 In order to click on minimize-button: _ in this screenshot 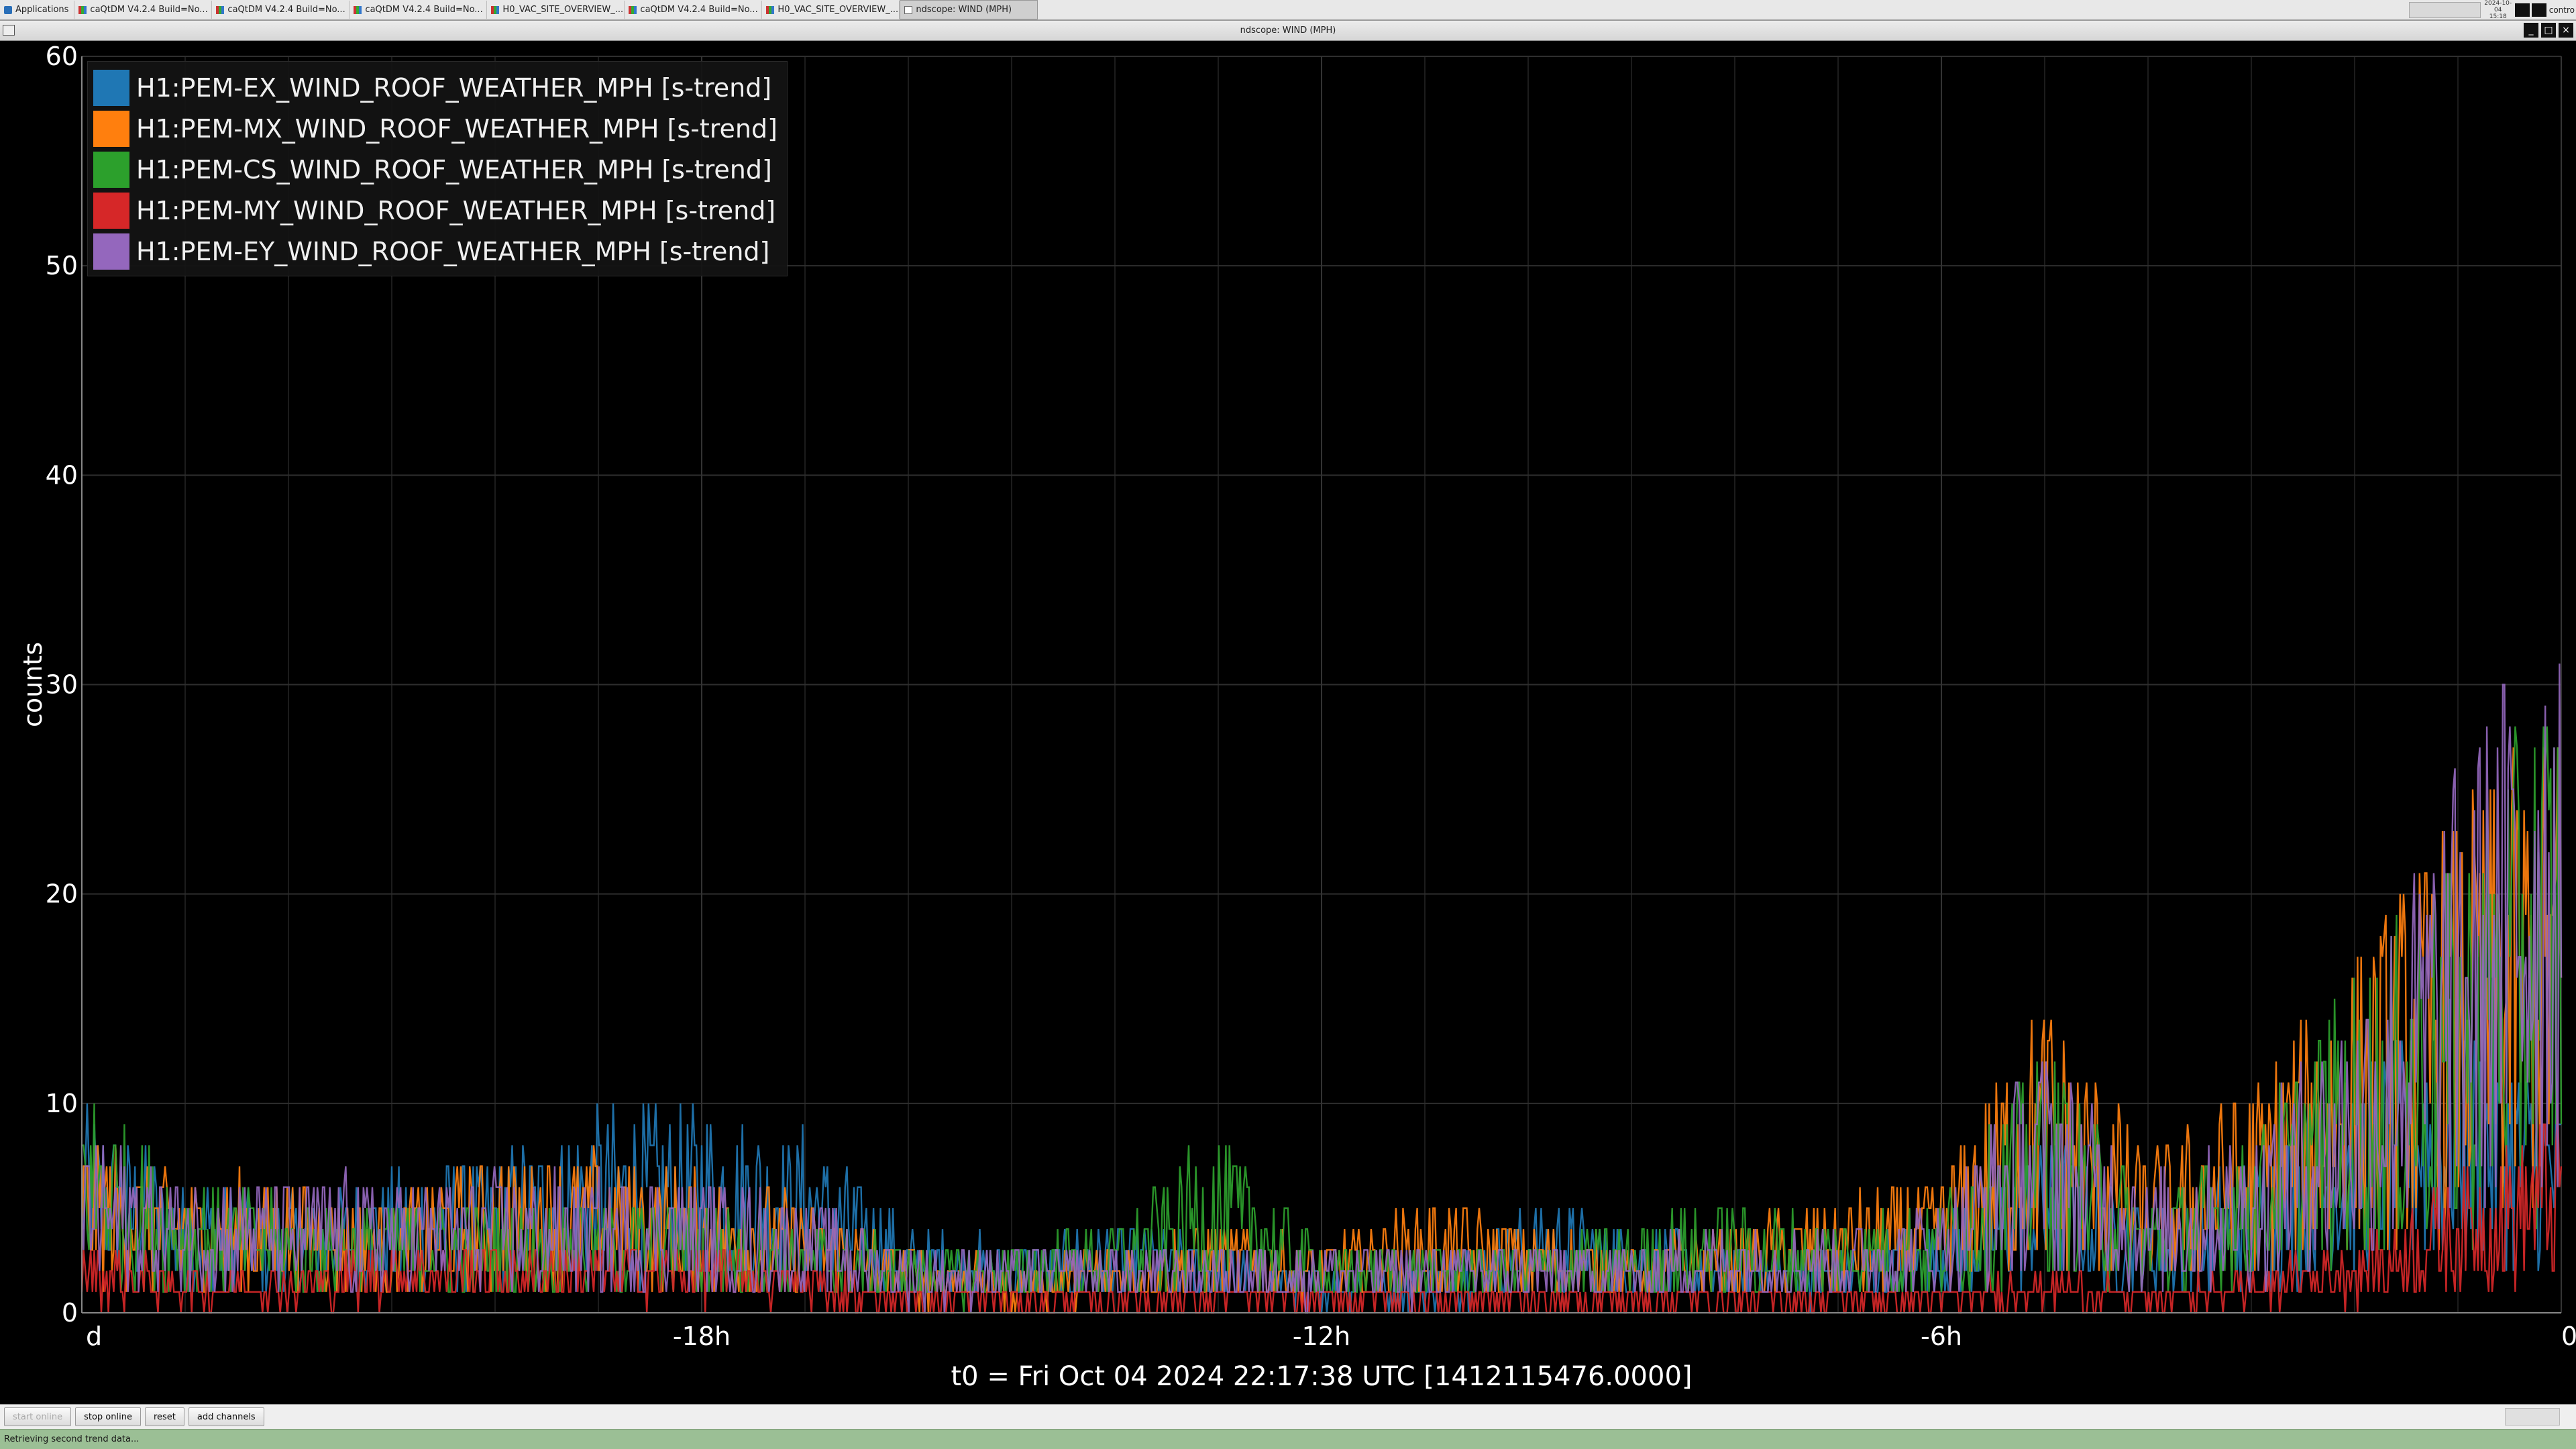, I will do `click(2531, 30)`.